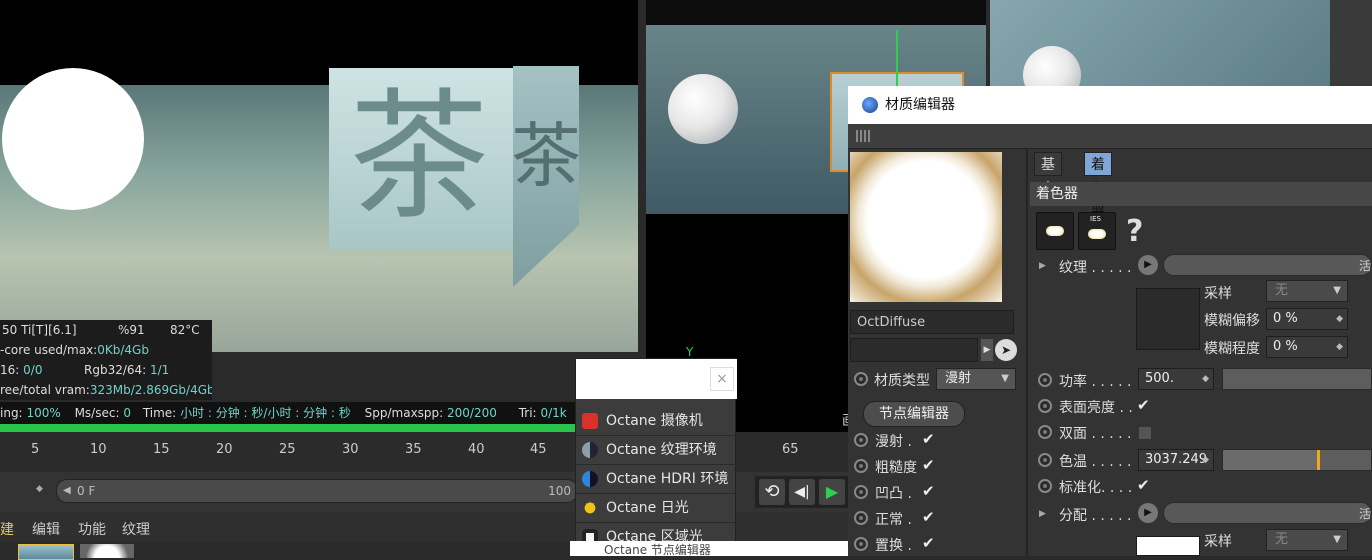 This screenshot has width=1372, height=560. What do you see at coordinates (404, 413) in the screenshot?
I see `spp-label: Spp/maxspp:` at bounding box center [404, 413].